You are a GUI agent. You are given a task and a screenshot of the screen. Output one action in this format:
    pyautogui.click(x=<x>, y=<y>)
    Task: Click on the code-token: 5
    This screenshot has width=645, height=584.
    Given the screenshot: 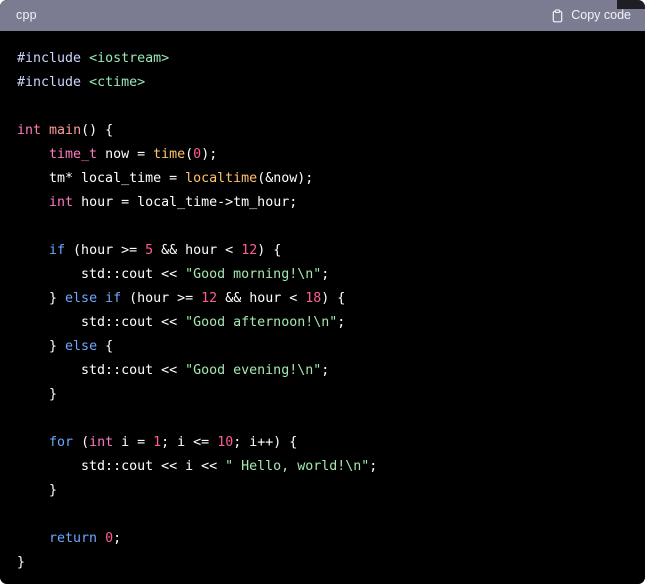 What is the action you would take?
    pyautogui.click(x=149, y=250)
    